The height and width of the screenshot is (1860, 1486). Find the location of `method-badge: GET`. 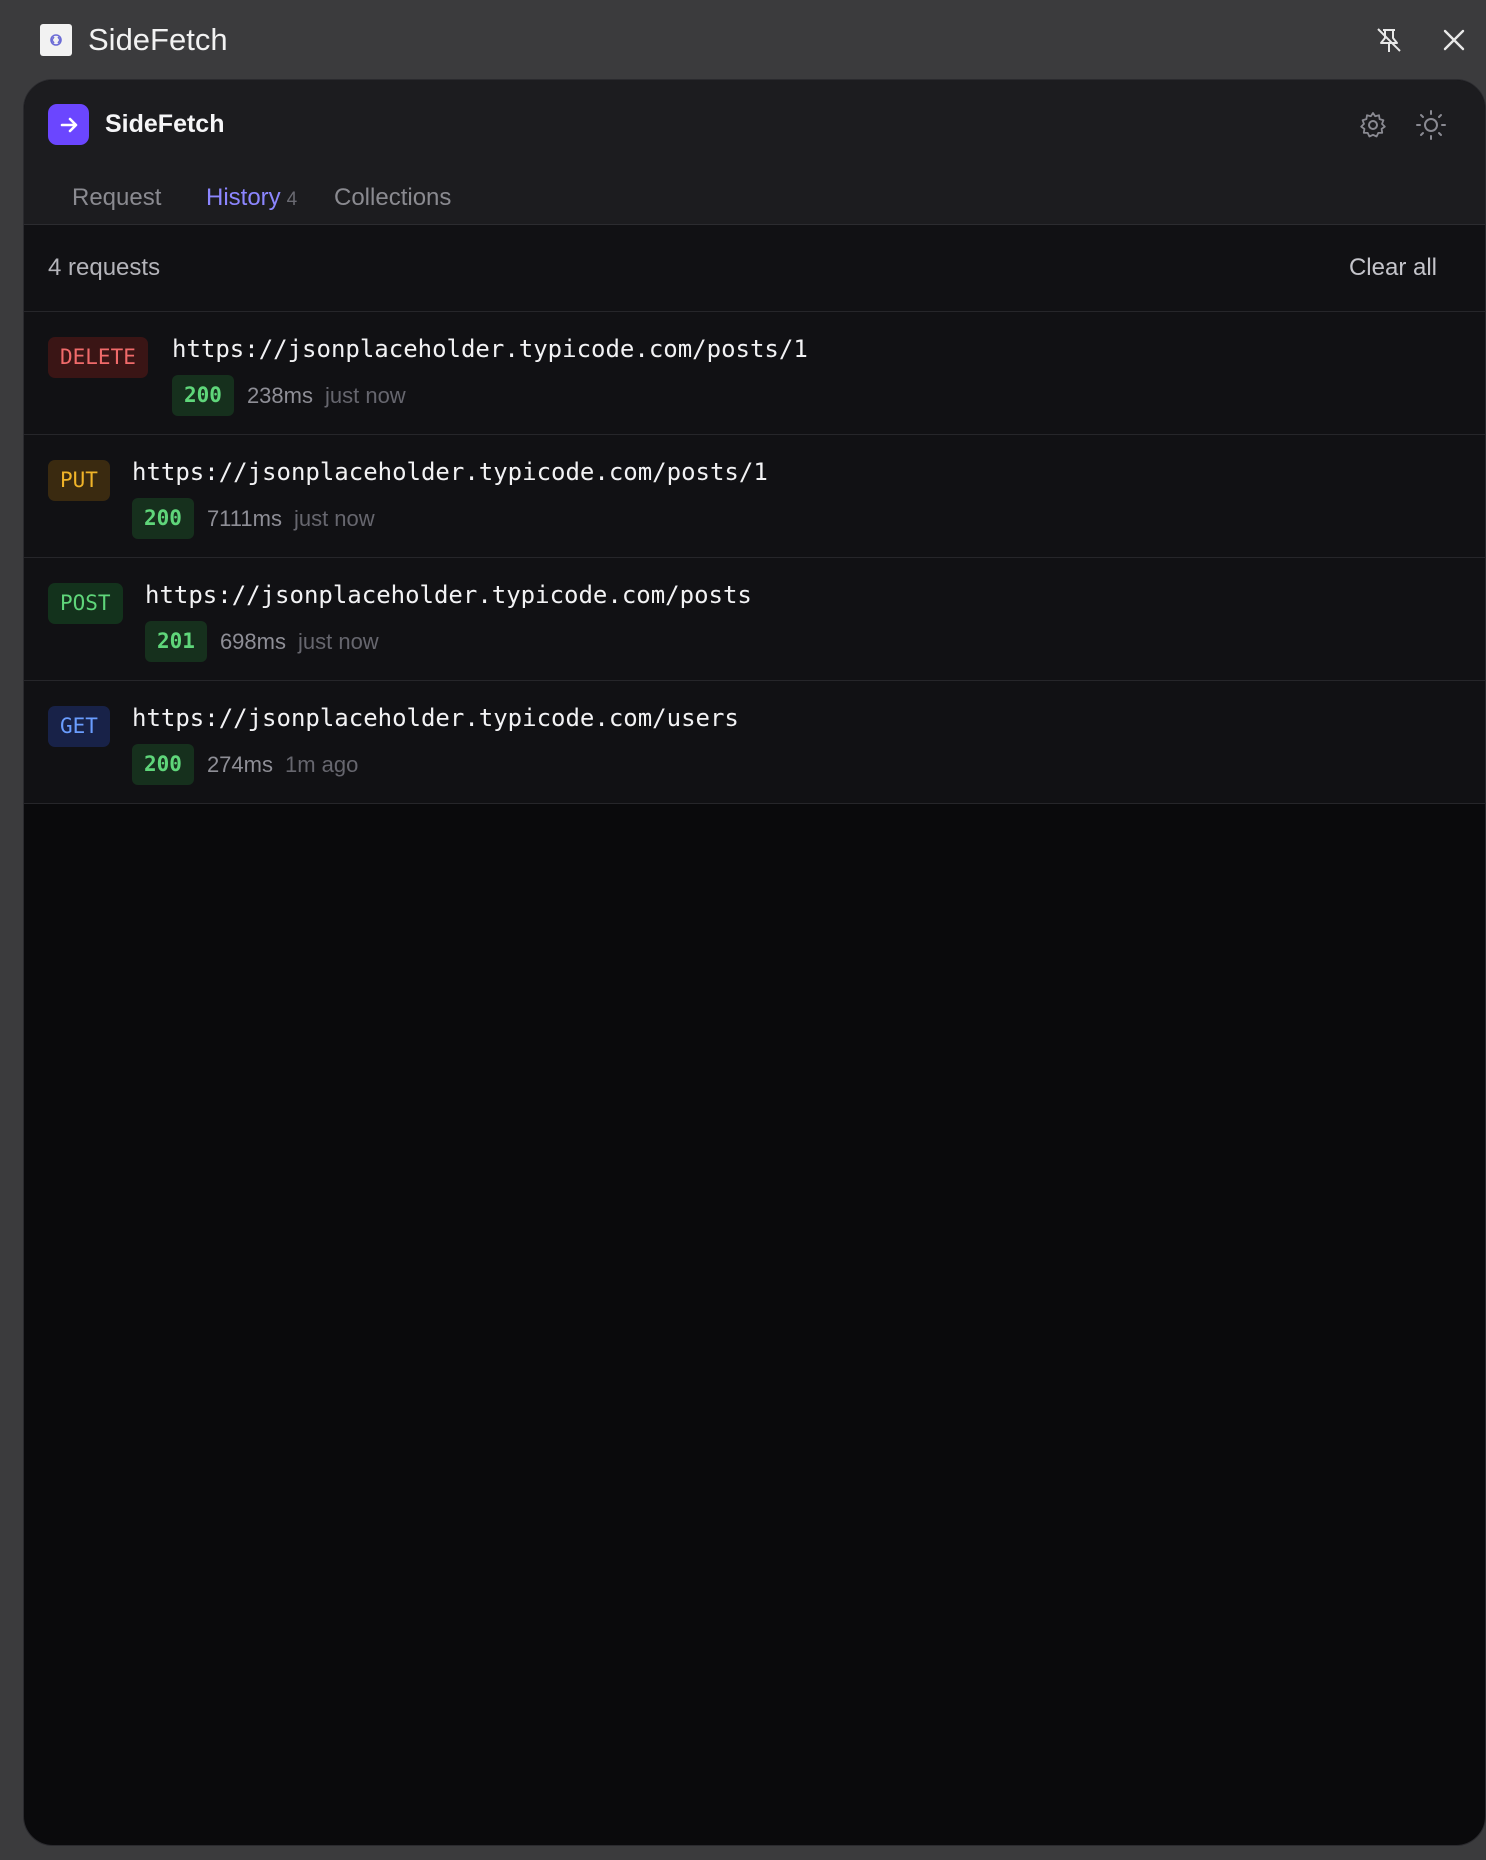

method-badge: GET is located at coordinates (79, 726).